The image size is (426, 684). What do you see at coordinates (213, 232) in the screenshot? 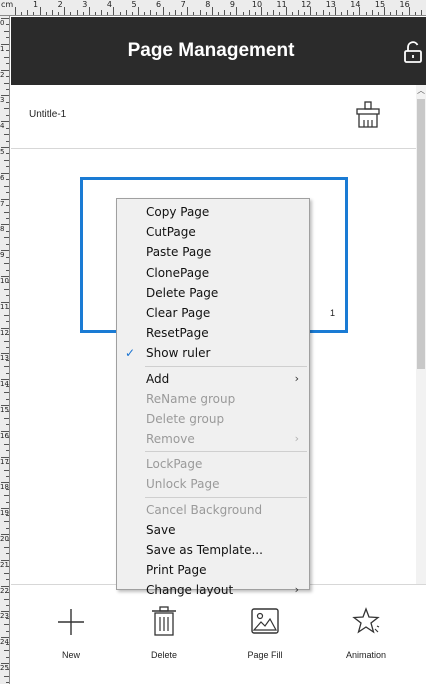
I see `menu-item-cutpage: CutPage` at bounding box center [213, 232].